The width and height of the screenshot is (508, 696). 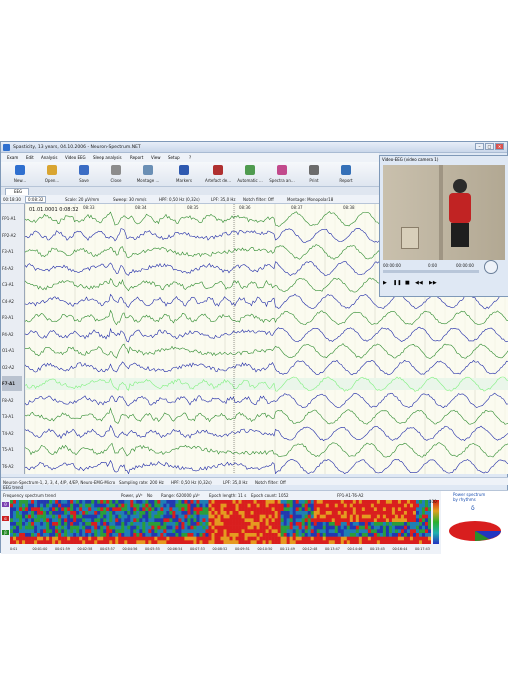 What do you see at coordinates (12, 251) in the screenshot?
I see `channel-label: F3-A1` at bounding box center [12, 251].